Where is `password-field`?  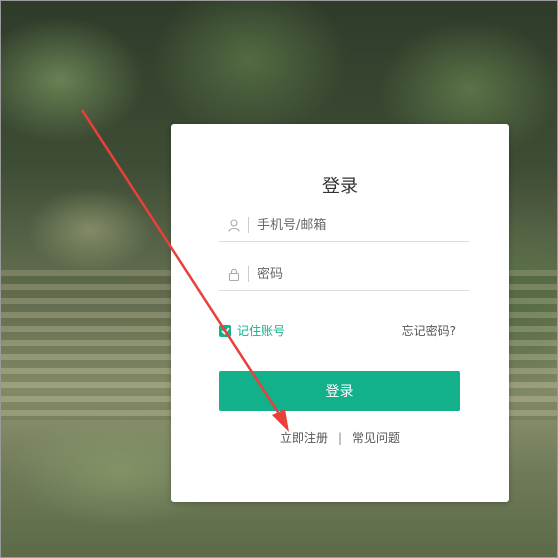 password-field is located at coordinates (344, 274).